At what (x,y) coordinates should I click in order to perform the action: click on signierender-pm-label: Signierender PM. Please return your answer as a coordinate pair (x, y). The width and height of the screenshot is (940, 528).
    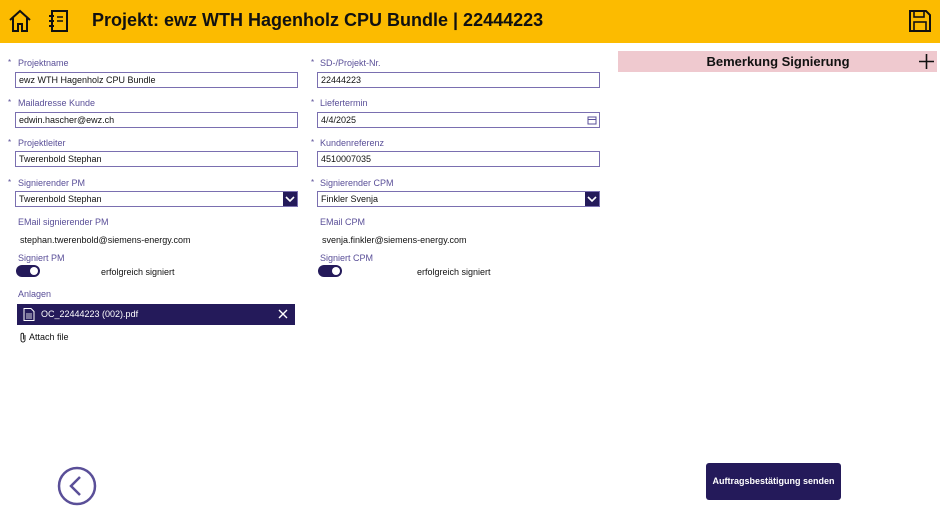
    Looking at the image, I should click on (52, 183).